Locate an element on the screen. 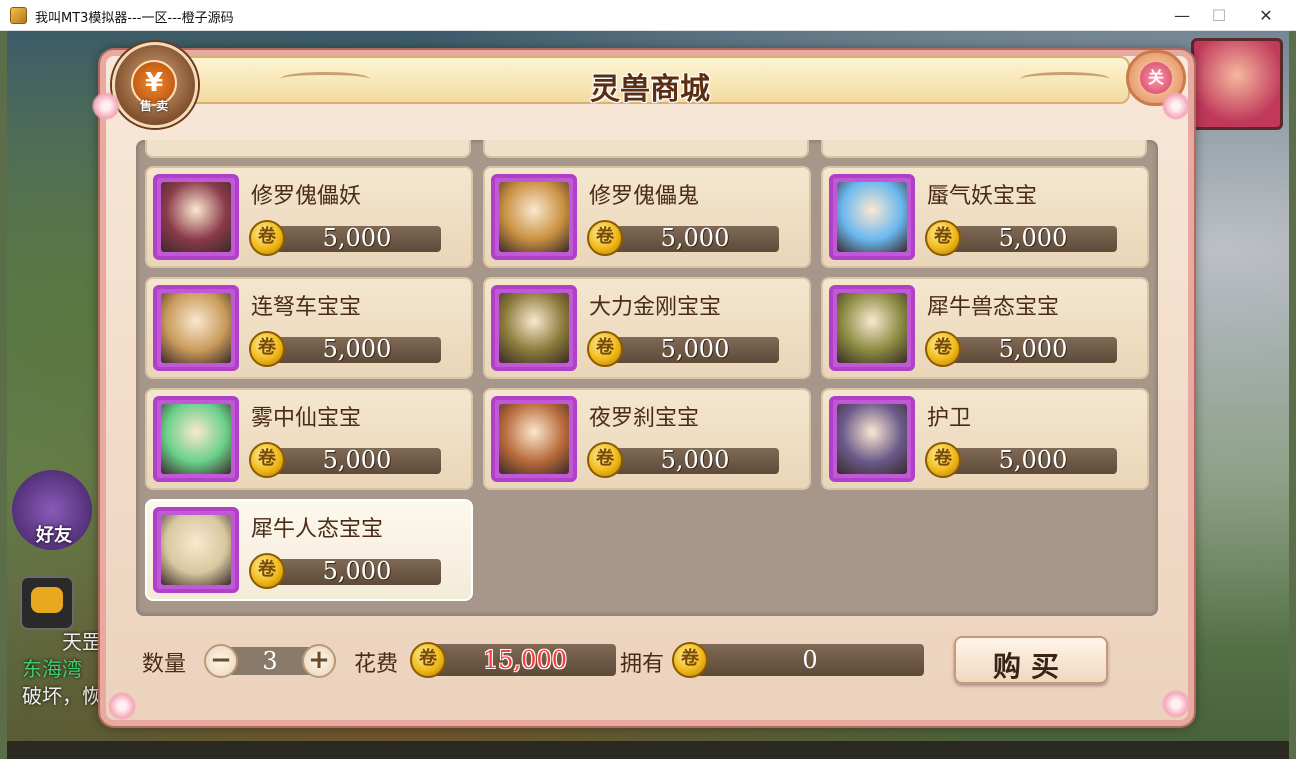 The height and width of the screenshot is (759, 1296). pet-card: 犀牛兽态宝宝卷 5,000 is located at coordinates (985, 328).